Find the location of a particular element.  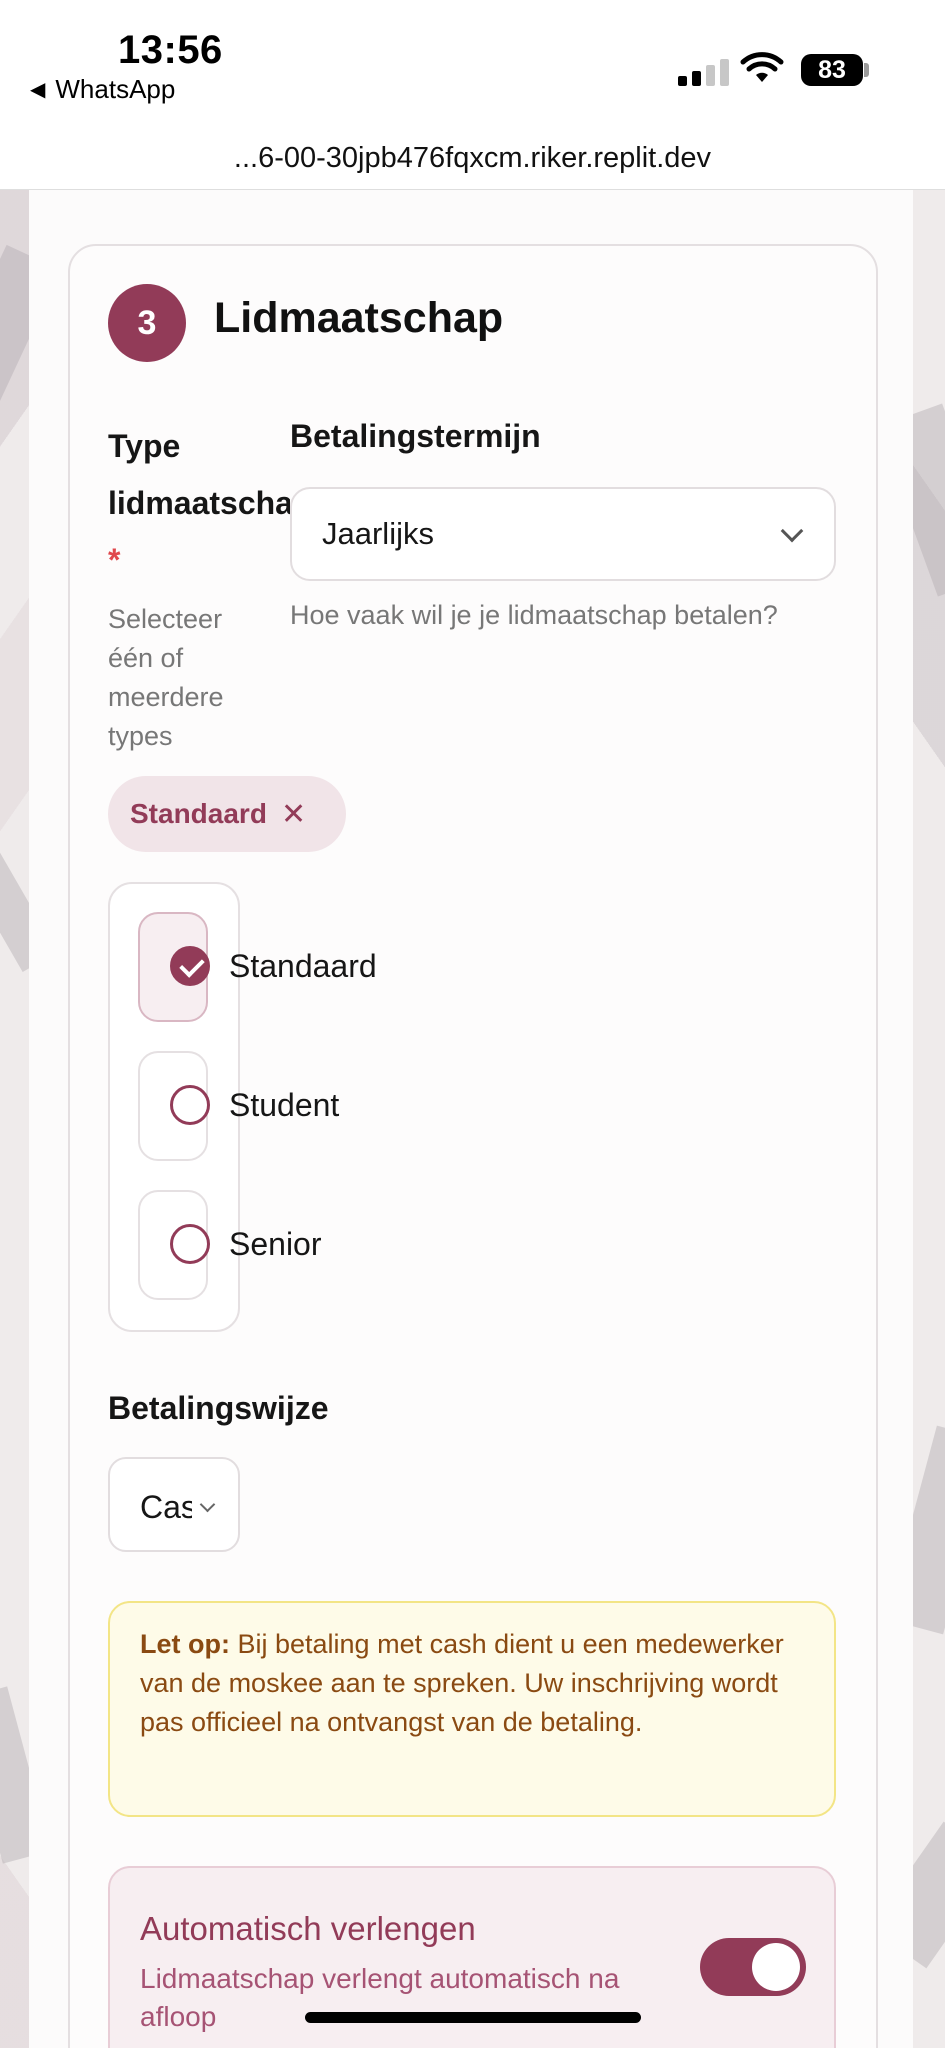

auto-renew-toggle is located at coordinates (753, 1967).